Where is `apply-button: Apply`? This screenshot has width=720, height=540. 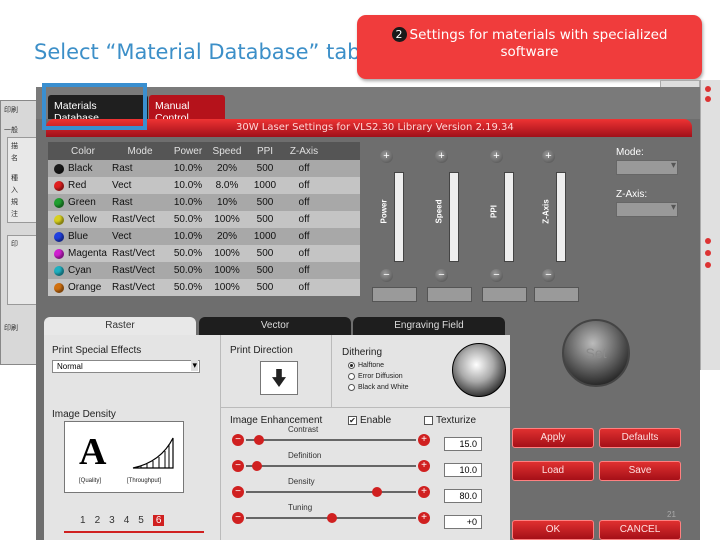 apply-button: Apply is located at coordinates (553, 438).